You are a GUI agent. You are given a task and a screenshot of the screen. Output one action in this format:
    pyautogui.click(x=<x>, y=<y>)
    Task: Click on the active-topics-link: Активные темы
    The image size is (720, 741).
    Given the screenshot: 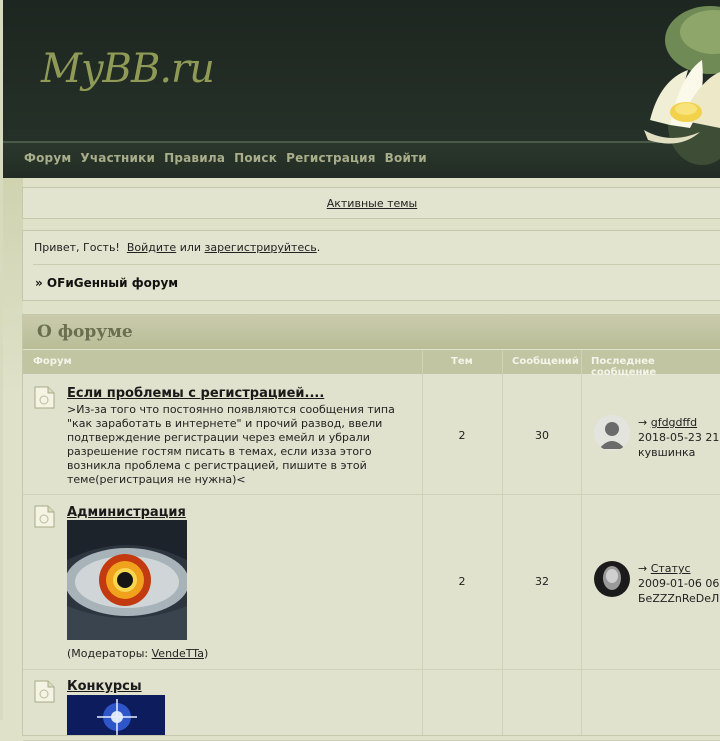 What is the action you would take?
    pyautogui.click(x=371, y=203)
    